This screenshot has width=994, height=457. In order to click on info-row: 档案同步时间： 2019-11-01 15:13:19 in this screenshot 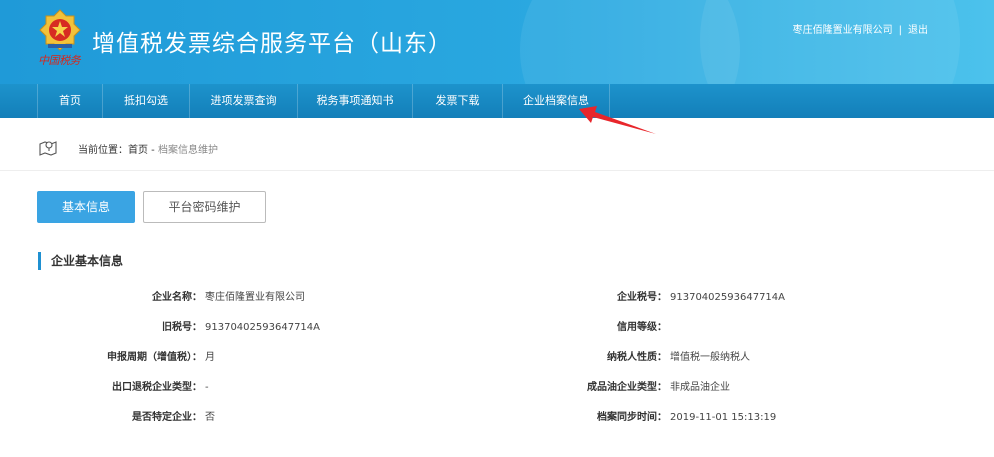, I will do `click(450, 418)`.